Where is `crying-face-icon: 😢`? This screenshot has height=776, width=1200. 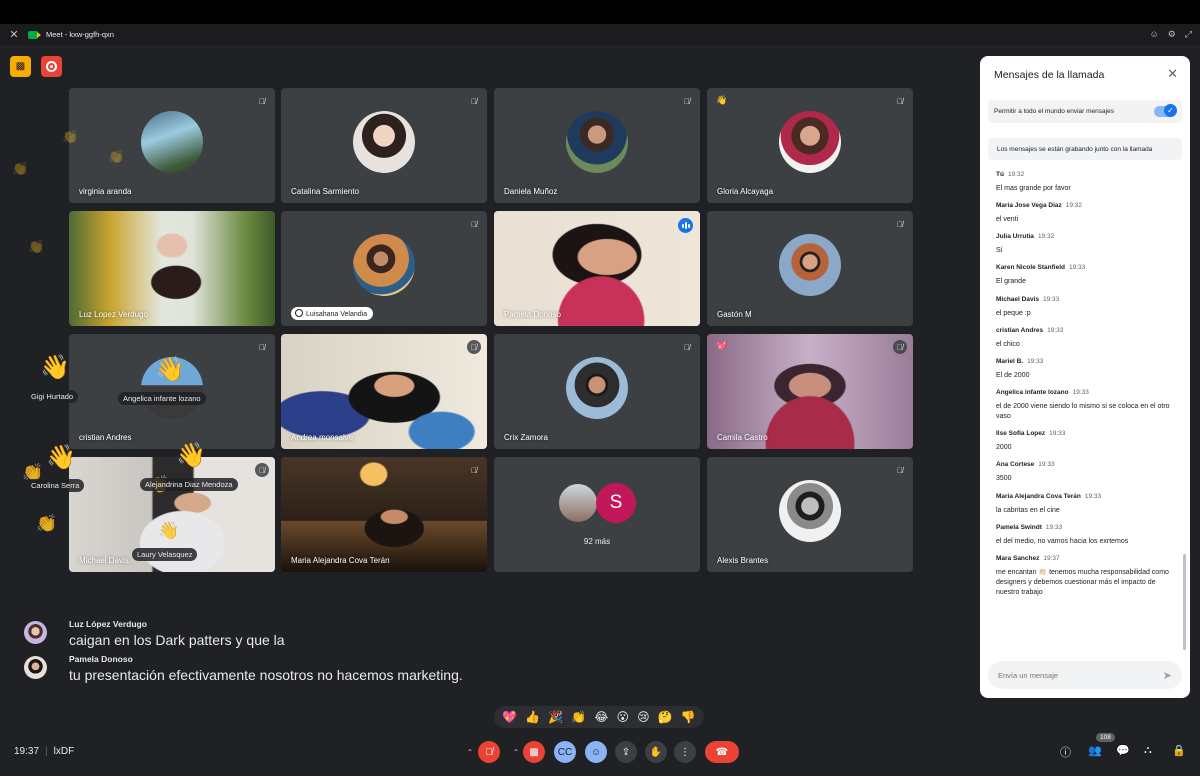
crying-face-icon: 😢 is located at coordinates (643, 717).